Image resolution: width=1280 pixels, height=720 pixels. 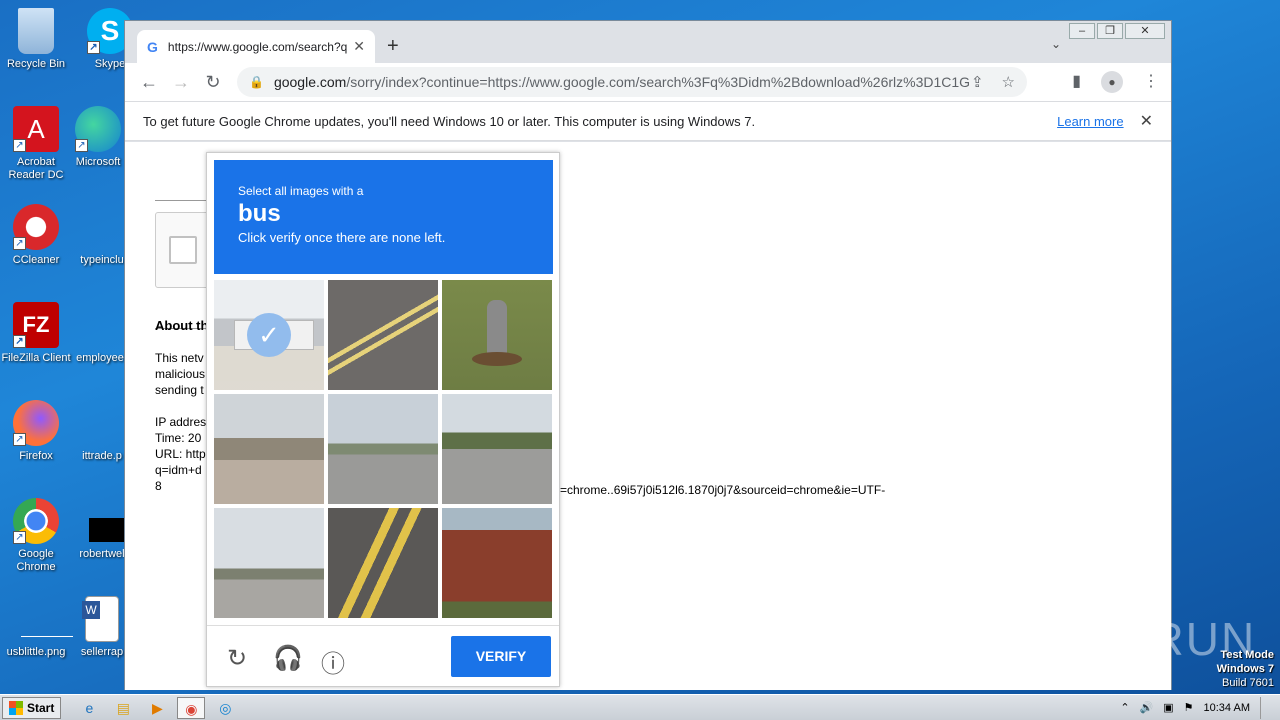 What do you see at coordinates (256, 82) in the screenshot?
I see `lock-icon: 🔒` at bounding box center [256, 82].